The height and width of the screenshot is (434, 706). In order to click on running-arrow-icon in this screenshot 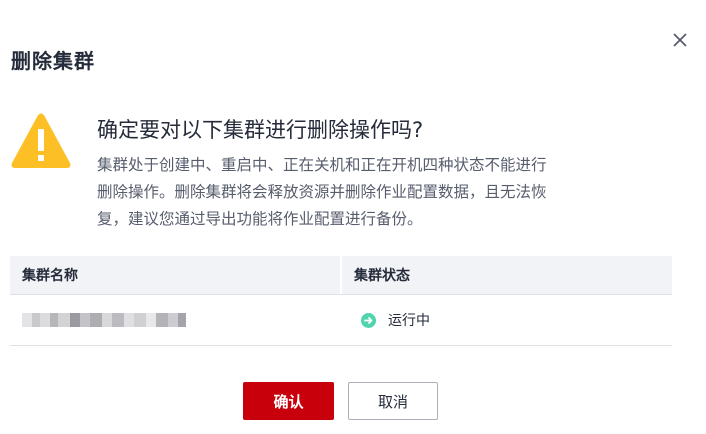, I will do `click(368, 320)`.